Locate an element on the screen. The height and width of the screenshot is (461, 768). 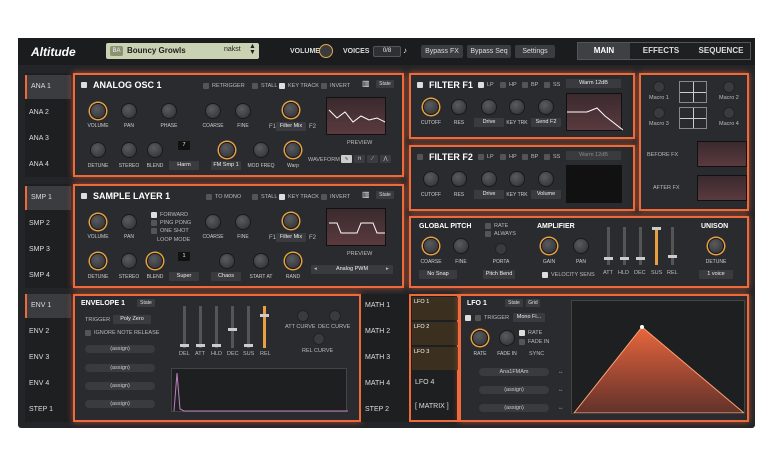
smp-filter-mix-knob is located at coordinates (291, 221).